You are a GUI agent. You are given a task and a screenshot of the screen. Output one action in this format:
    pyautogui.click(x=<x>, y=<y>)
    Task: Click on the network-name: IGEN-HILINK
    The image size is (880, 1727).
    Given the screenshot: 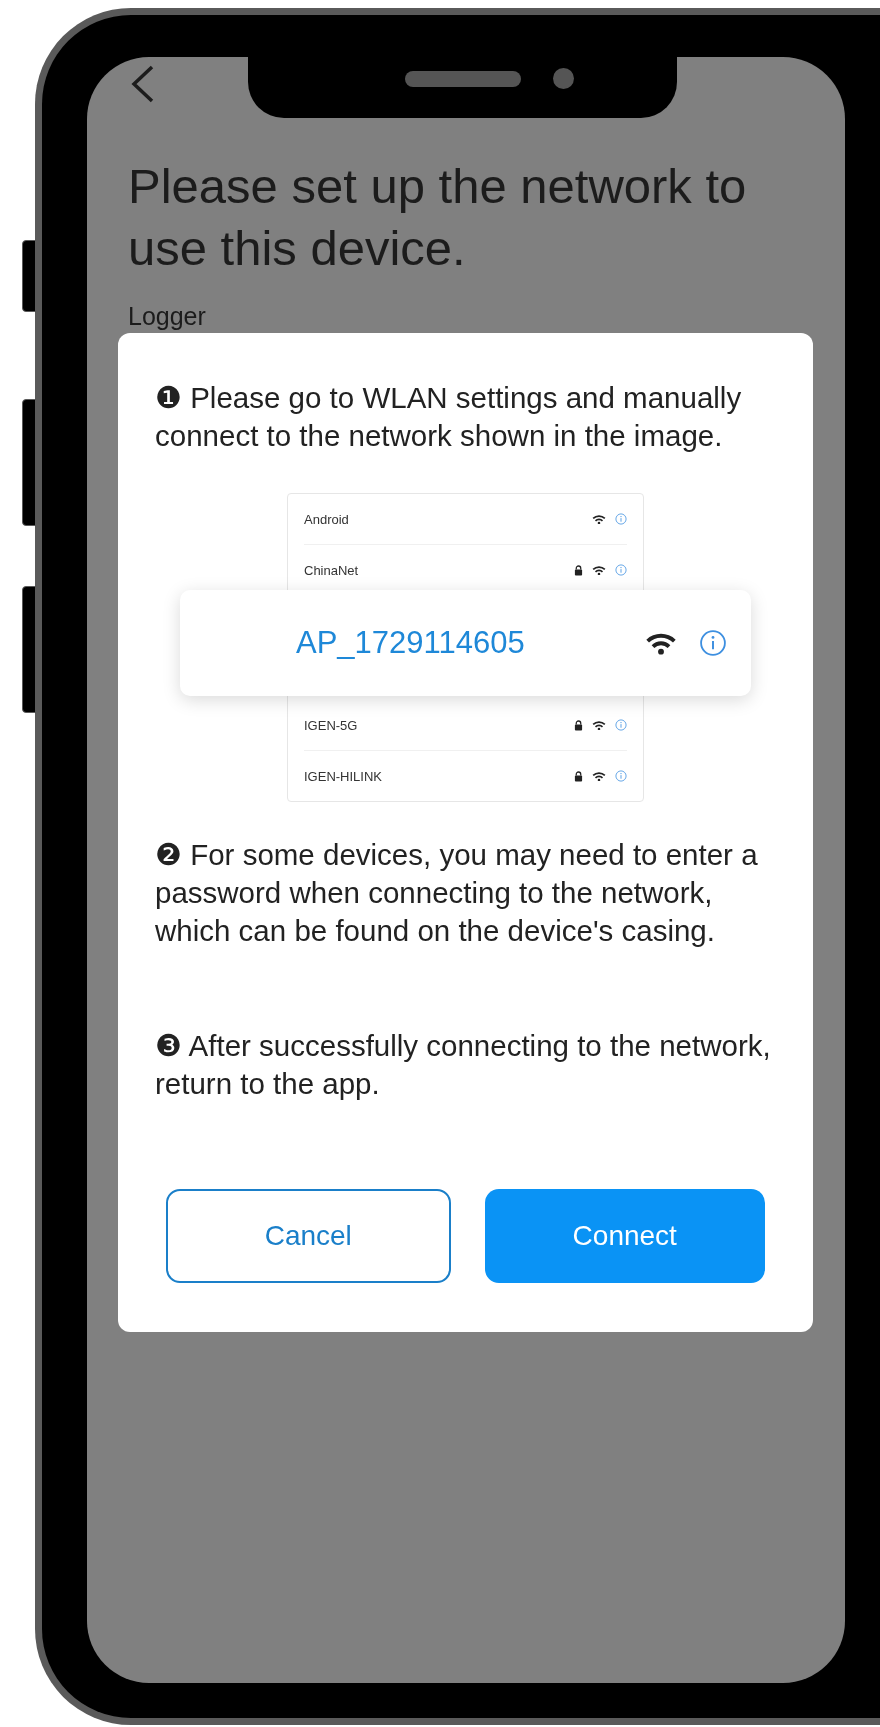 What is the action you would take?
    pyautogui.click(x=439, y=776)
    